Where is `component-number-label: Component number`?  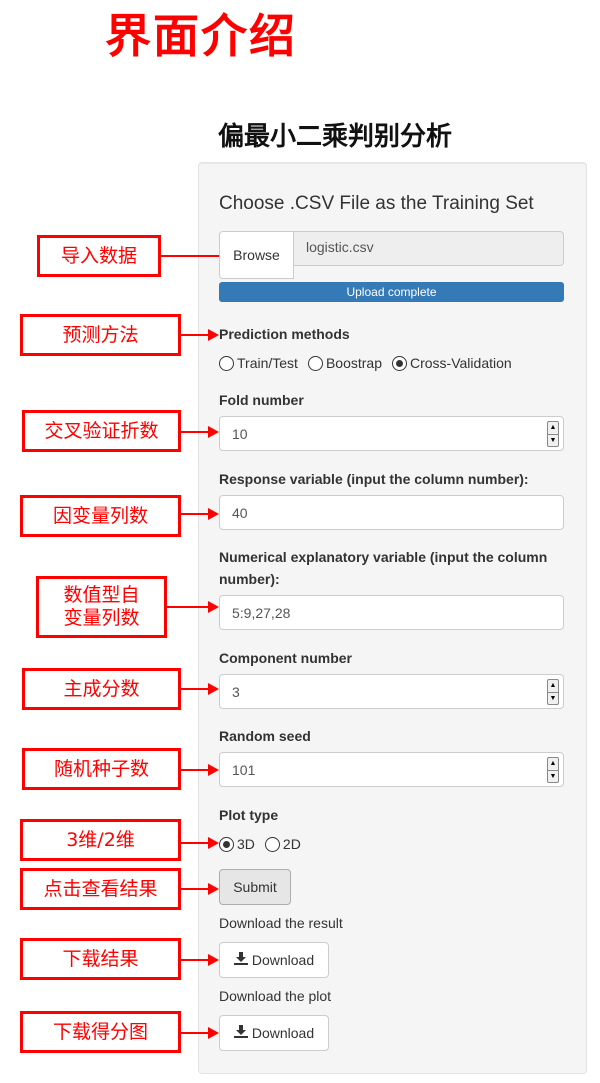
component-number-label: Component number is located at coordinates (285, 658).